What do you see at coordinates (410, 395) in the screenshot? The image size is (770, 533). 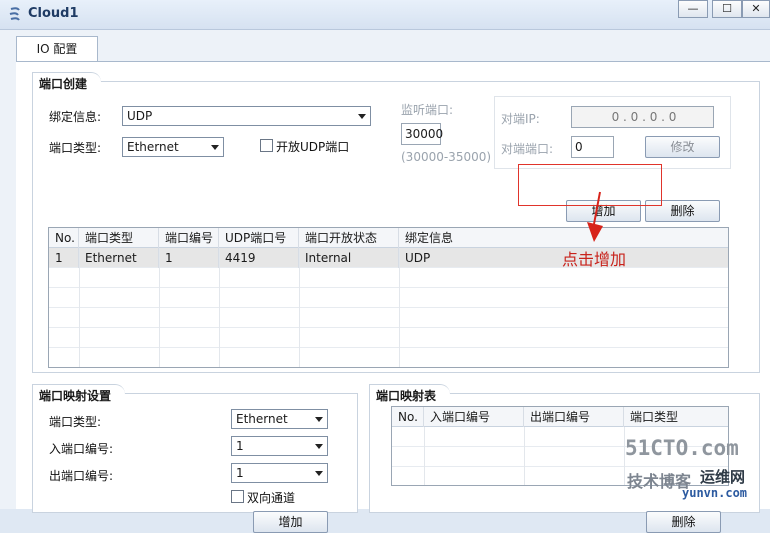 I see `port-map-table-title: 端口映射表` at bounding box center [410, 395].